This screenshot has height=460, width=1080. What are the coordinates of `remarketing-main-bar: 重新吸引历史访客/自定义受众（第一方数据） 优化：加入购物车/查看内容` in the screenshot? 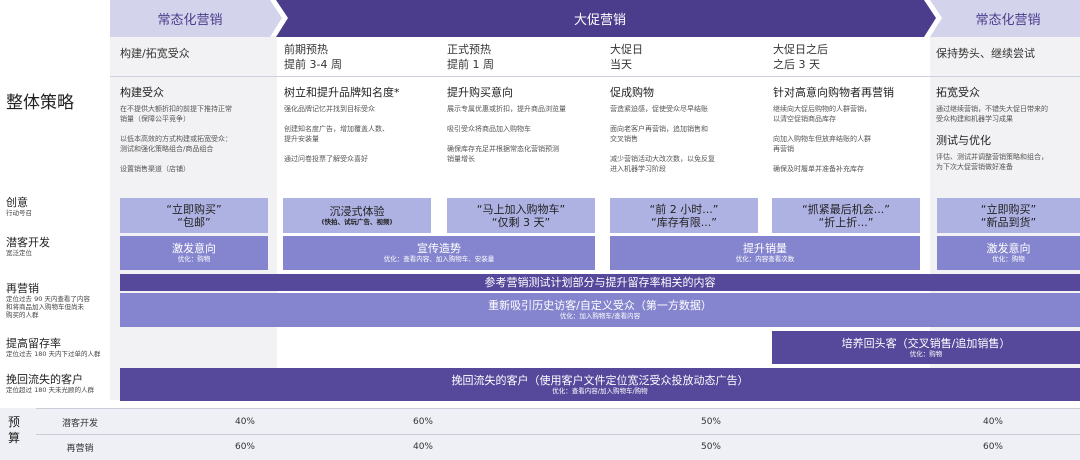 It's located at (600, 310).